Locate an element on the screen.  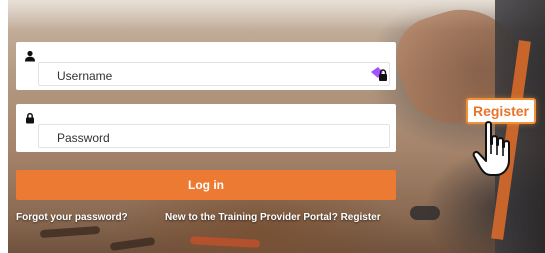
password-input is located at coordinates (214, 136).